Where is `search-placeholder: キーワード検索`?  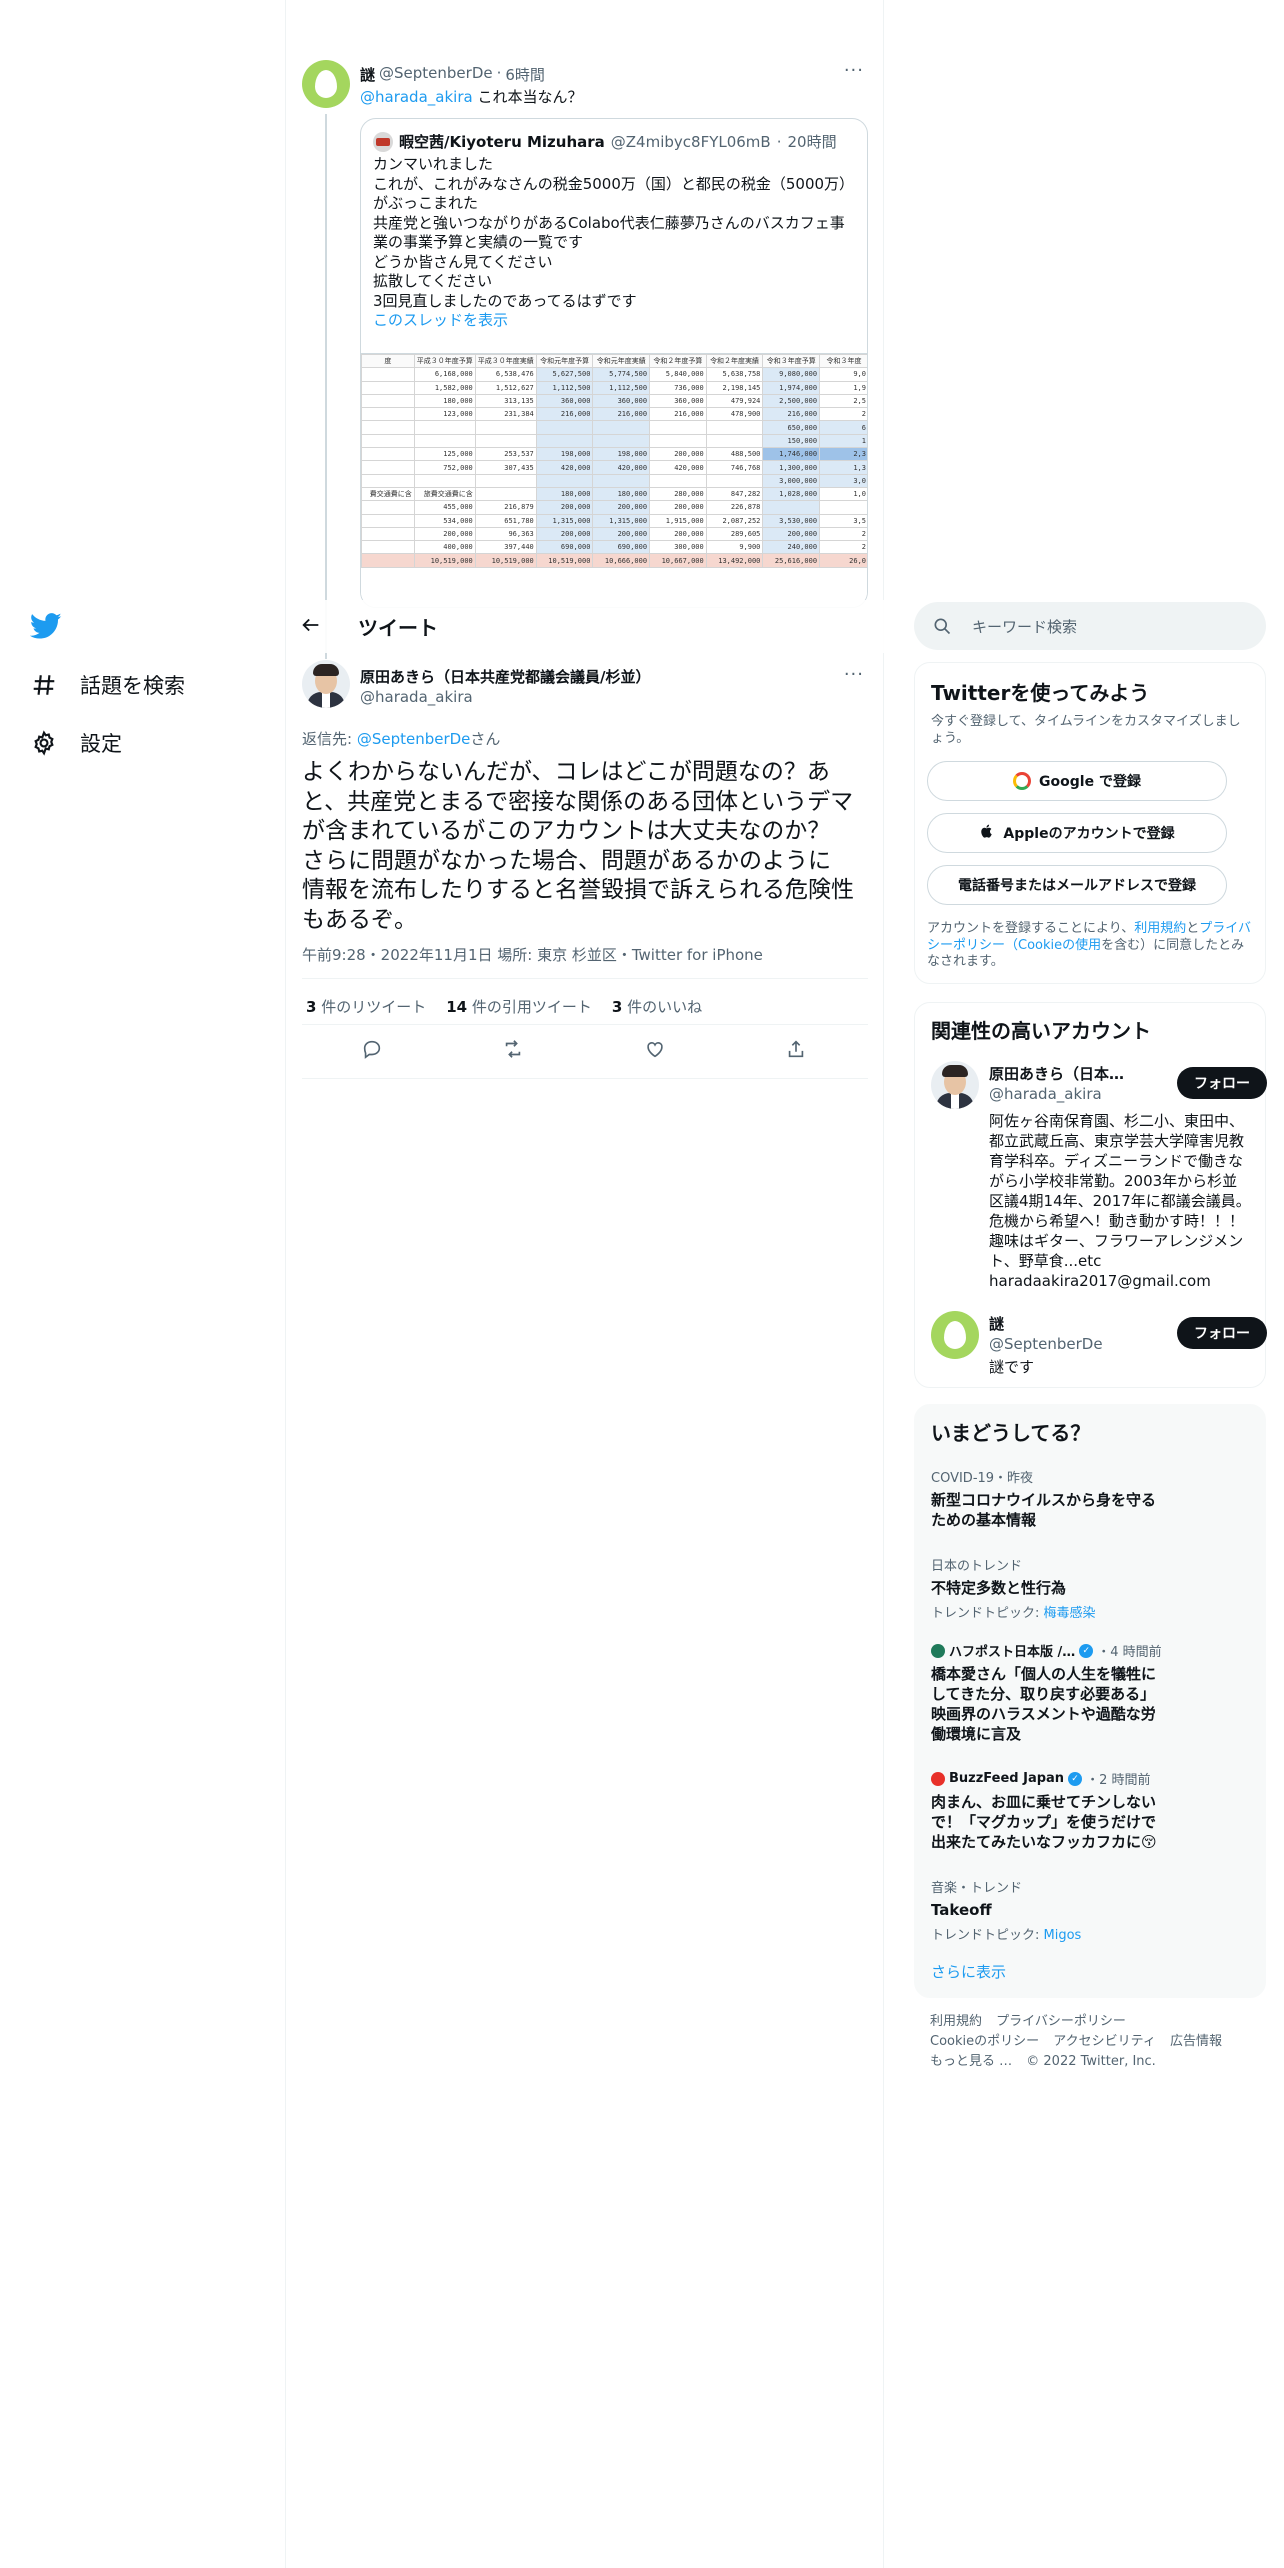
search-placeholder: キーワード検索 is located at coordinates (1025, 627).